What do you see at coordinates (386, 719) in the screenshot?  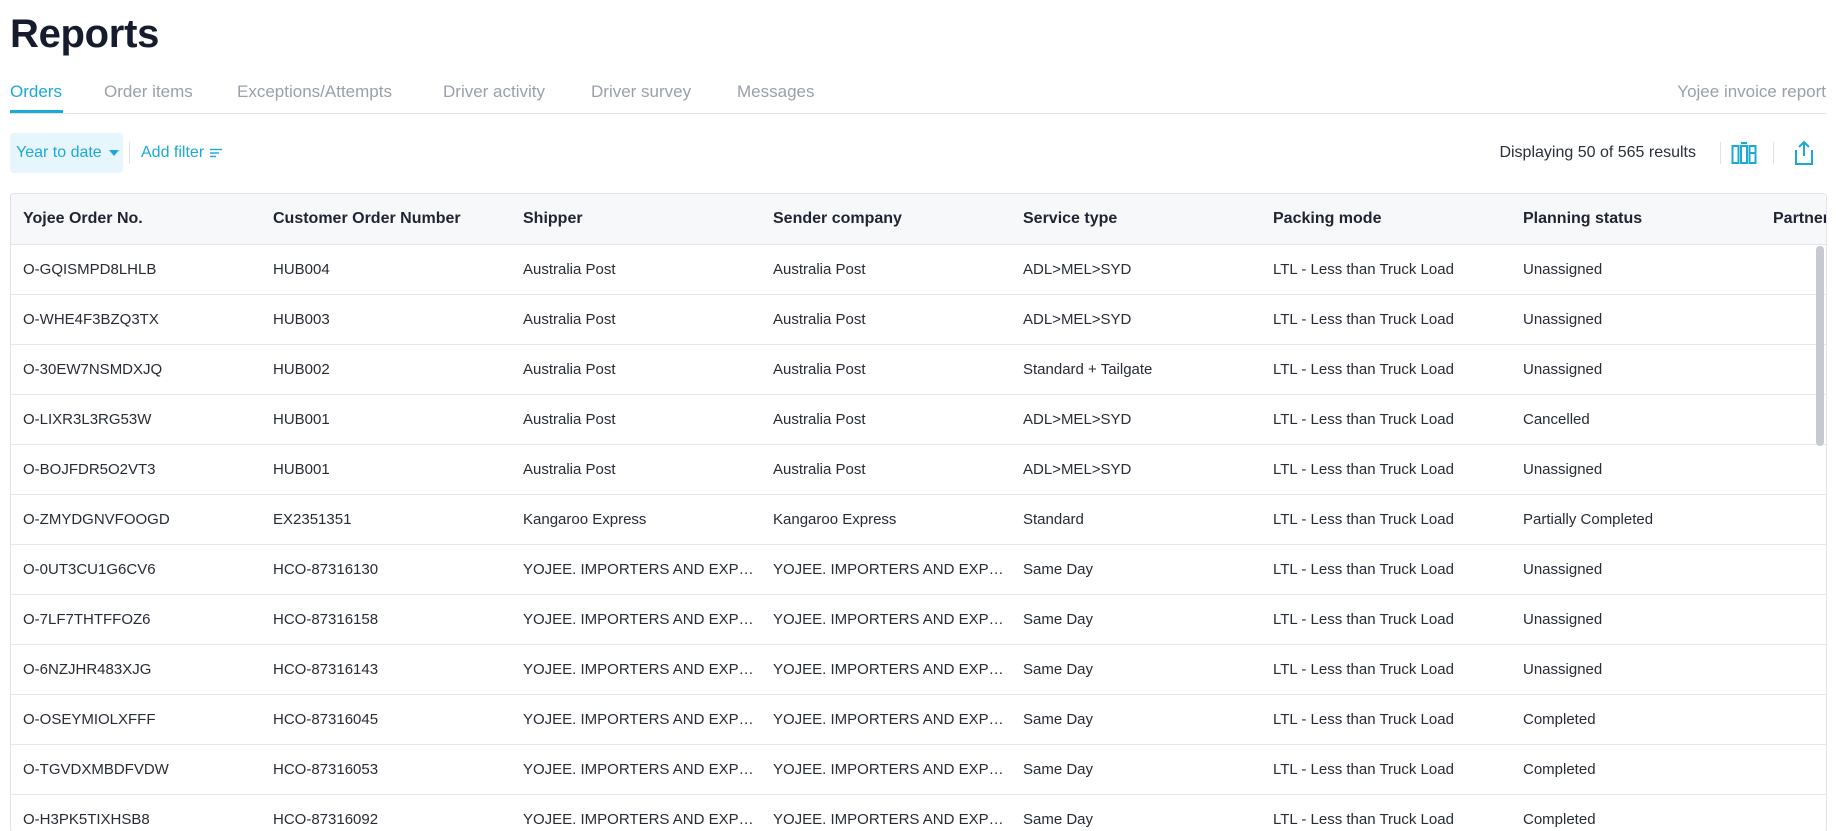 I see `table-cell: HCO-87316045` at bounding box center [386, 719].